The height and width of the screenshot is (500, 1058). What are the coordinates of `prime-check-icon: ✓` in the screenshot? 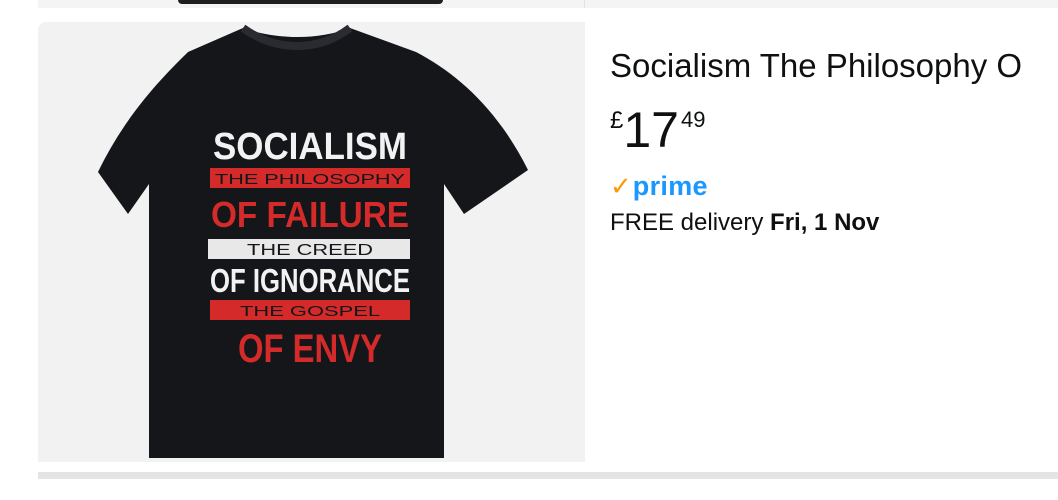 It's located at (621, 186).